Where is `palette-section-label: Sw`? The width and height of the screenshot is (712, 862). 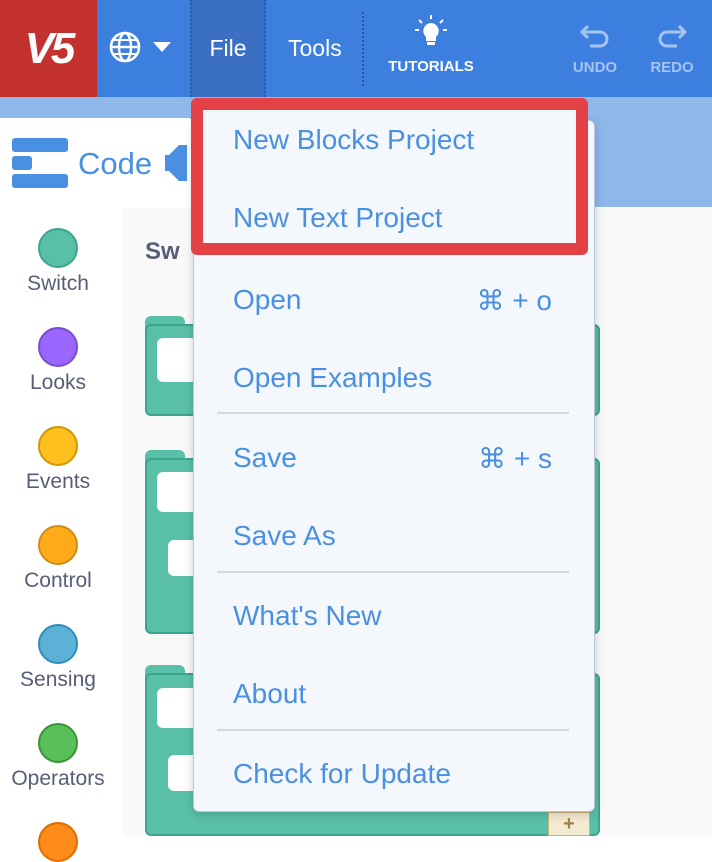 palette-section-label: Sw is located at coordinates (162, 251).